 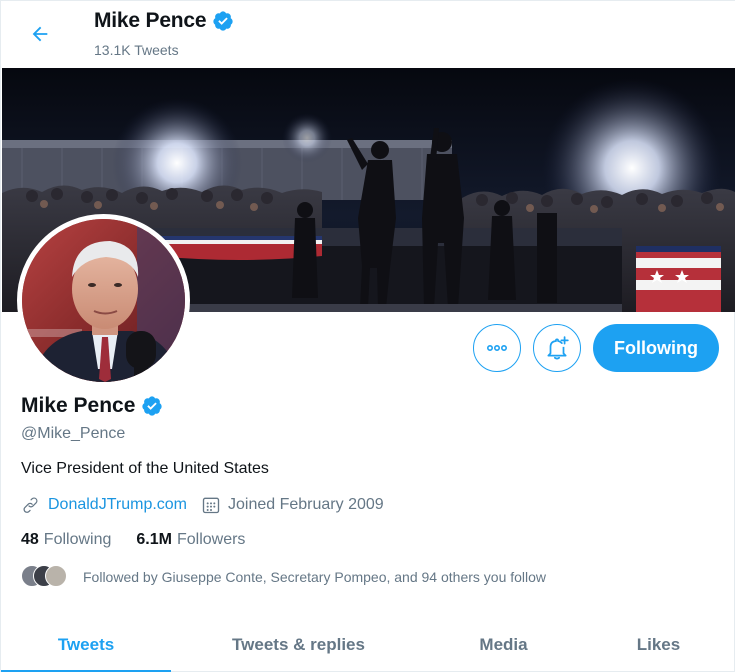 I want to click on profile-name: Mike Pence, so click(x=92, y=406).